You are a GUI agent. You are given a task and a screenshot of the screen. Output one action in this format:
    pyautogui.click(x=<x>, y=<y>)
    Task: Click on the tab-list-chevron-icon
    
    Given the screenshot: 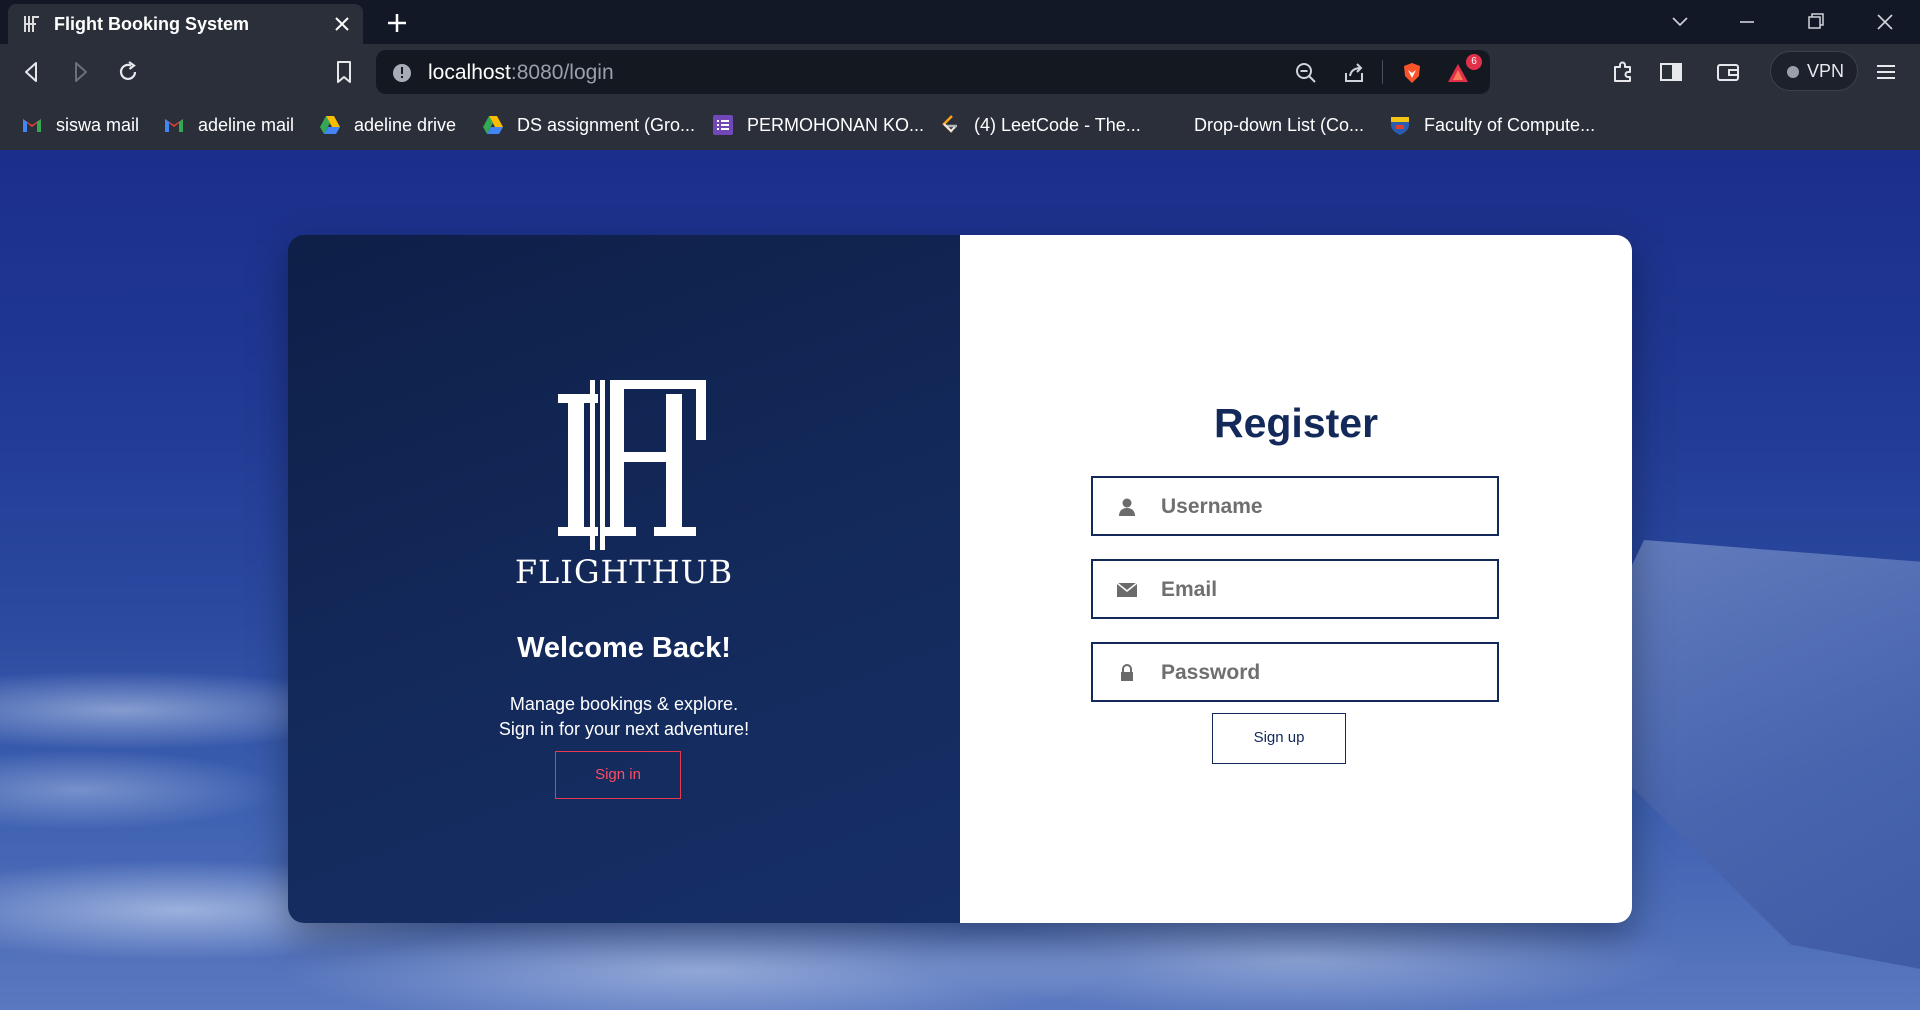 What is the action you would take?
    pyautogui.click(x=1680, y=22)
    